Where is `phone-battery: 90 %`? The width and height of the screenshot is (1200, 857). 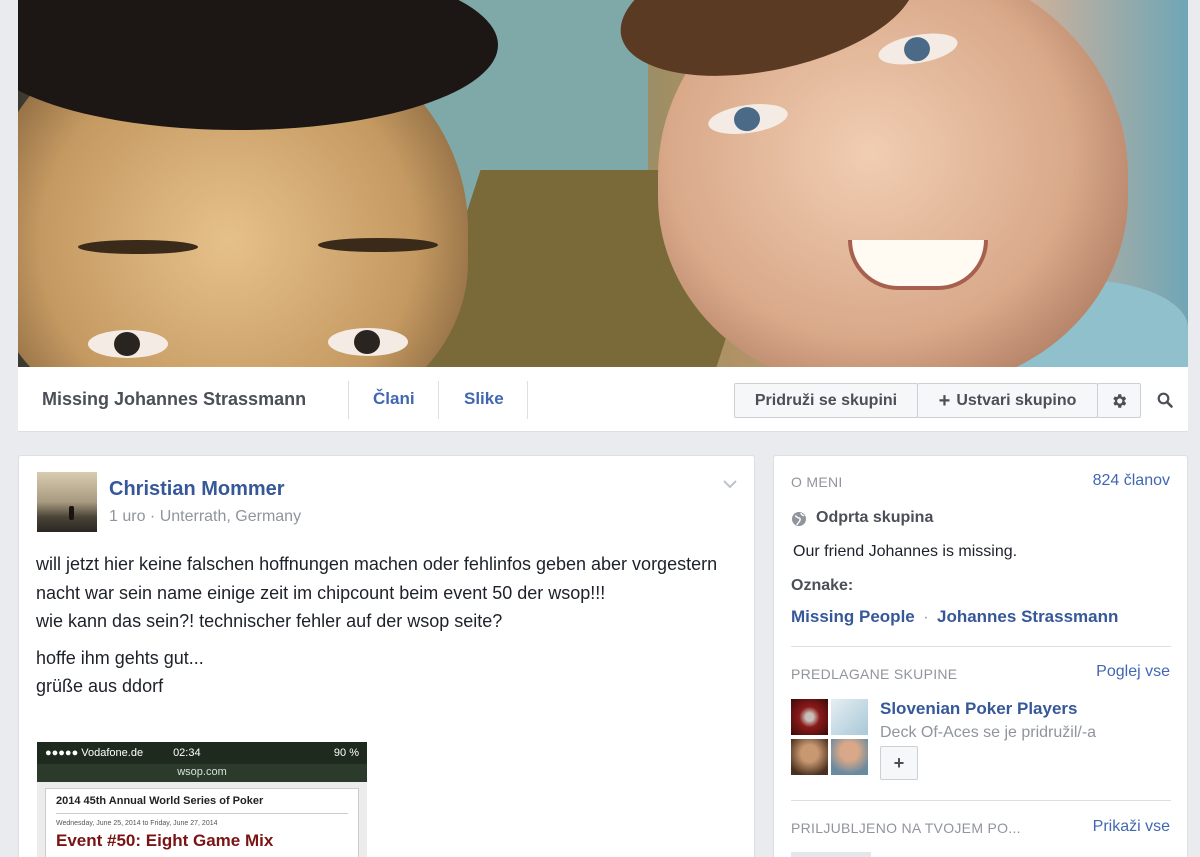
phone-battery: 90 % is located at coordinates (346, 753).